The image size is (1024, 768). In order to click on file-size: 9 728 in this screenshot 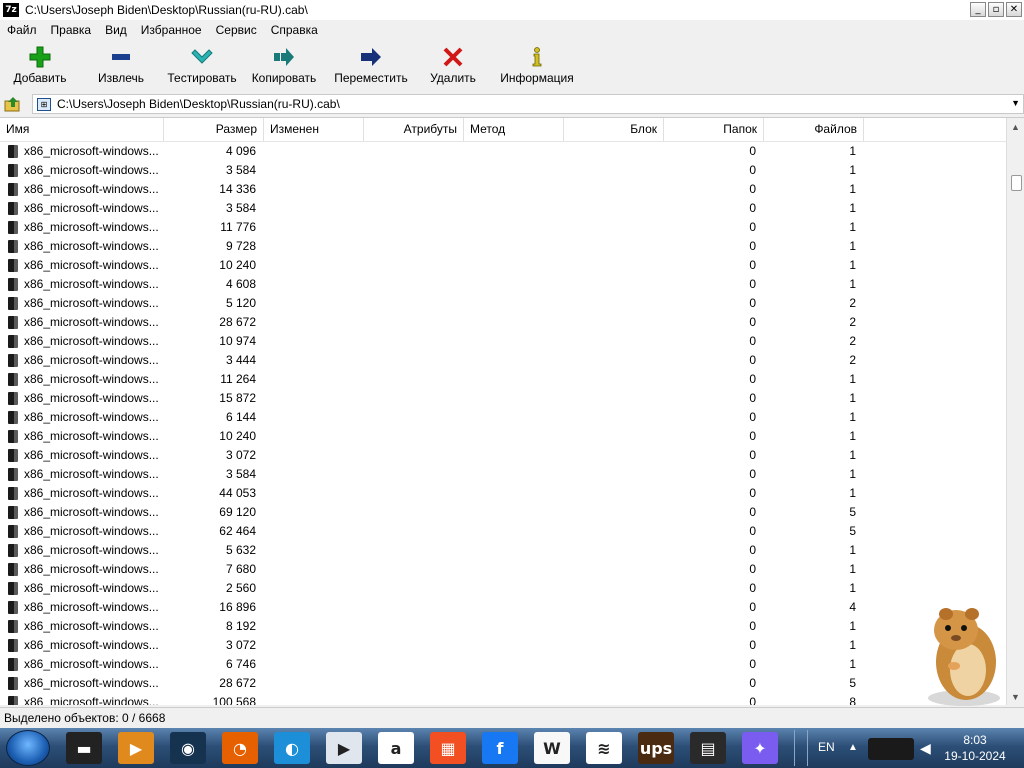, I will do `click(240, 246)`.